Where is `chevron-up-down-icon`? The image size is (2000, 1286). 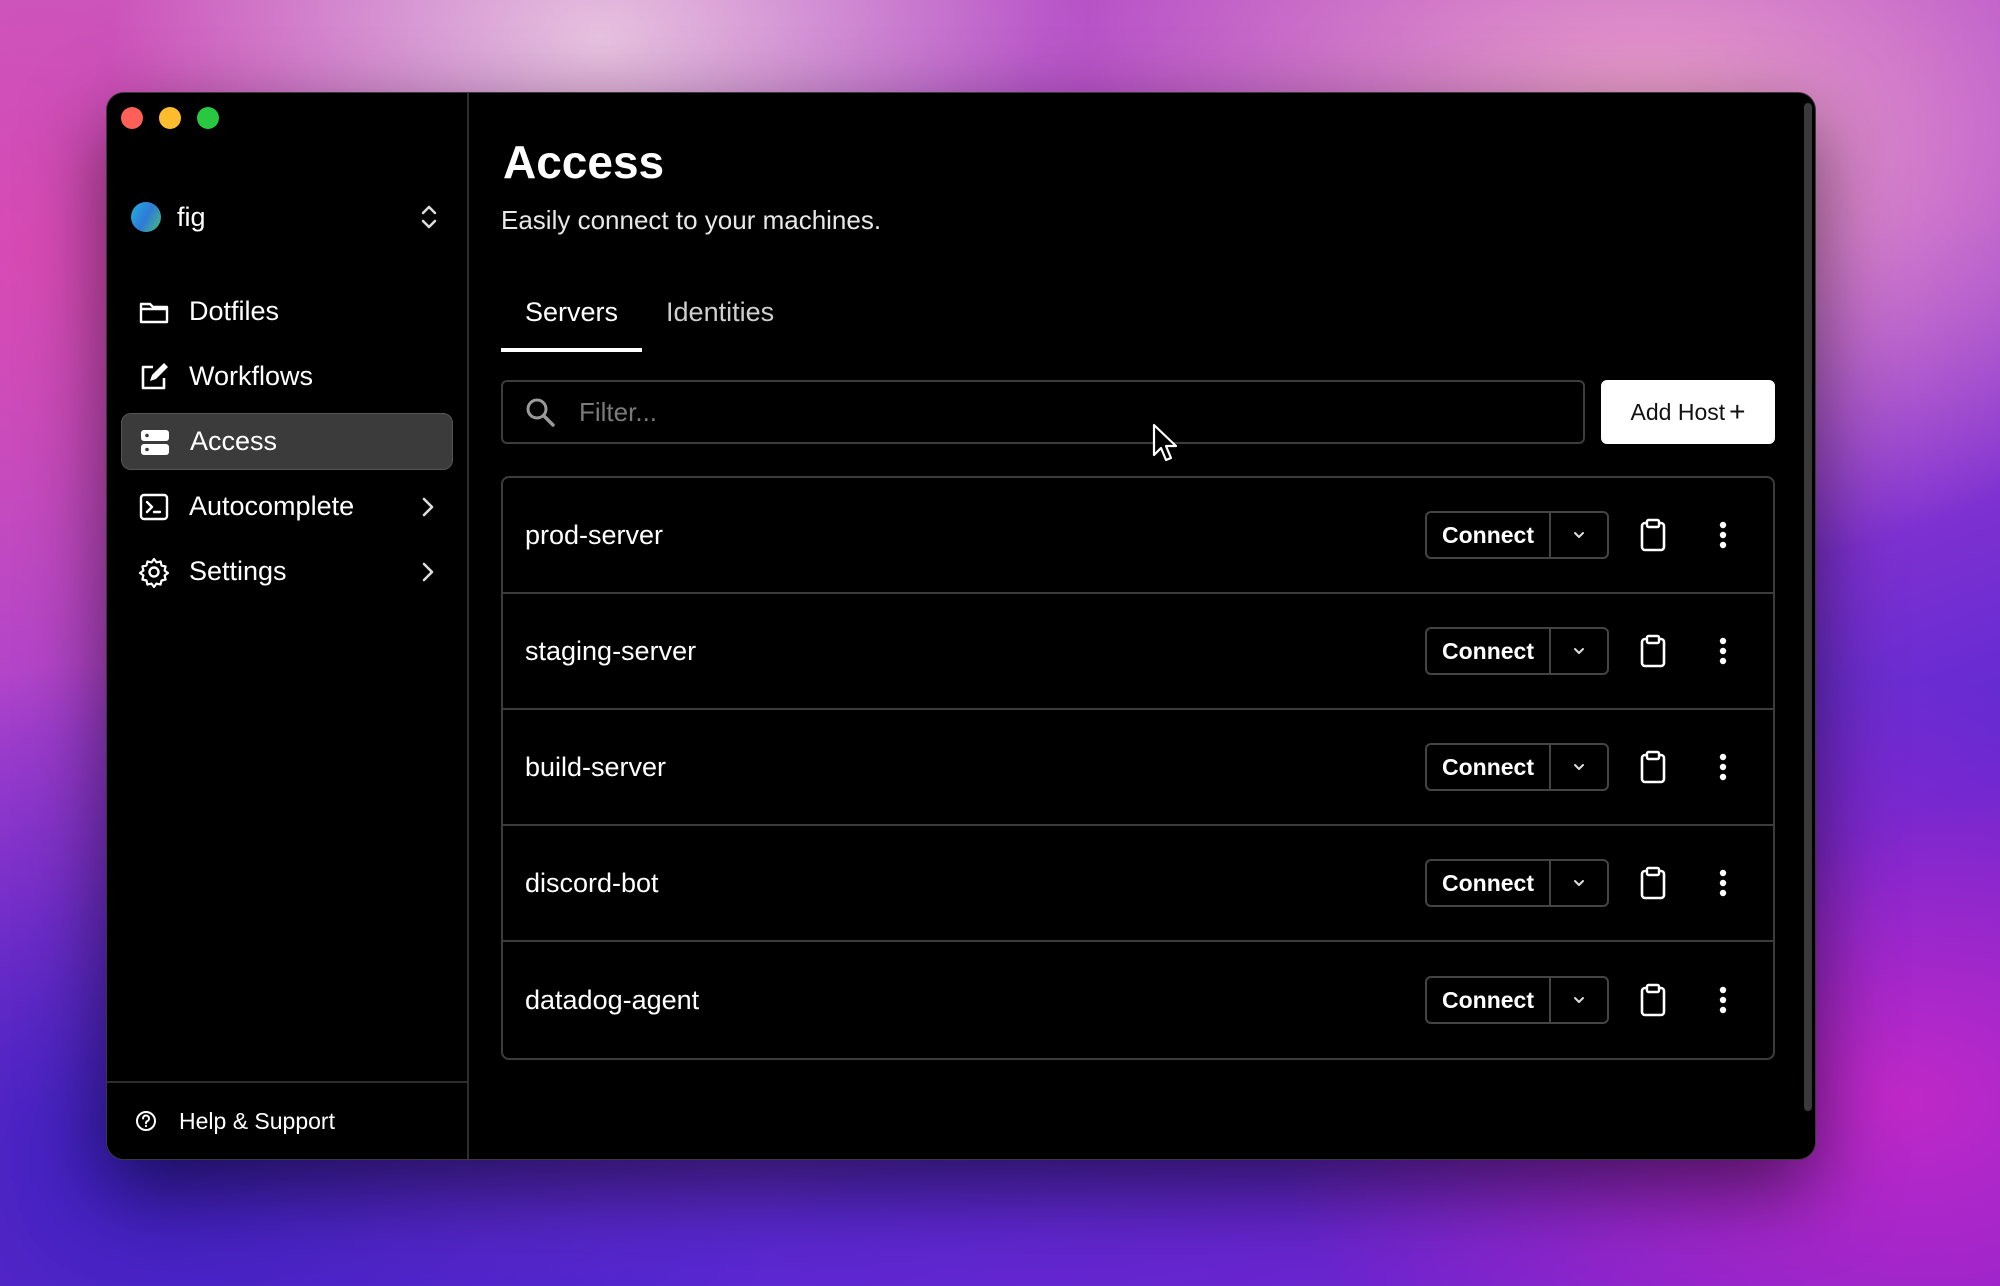
chevron-up-down-icon is located at coordinates (429, 217).